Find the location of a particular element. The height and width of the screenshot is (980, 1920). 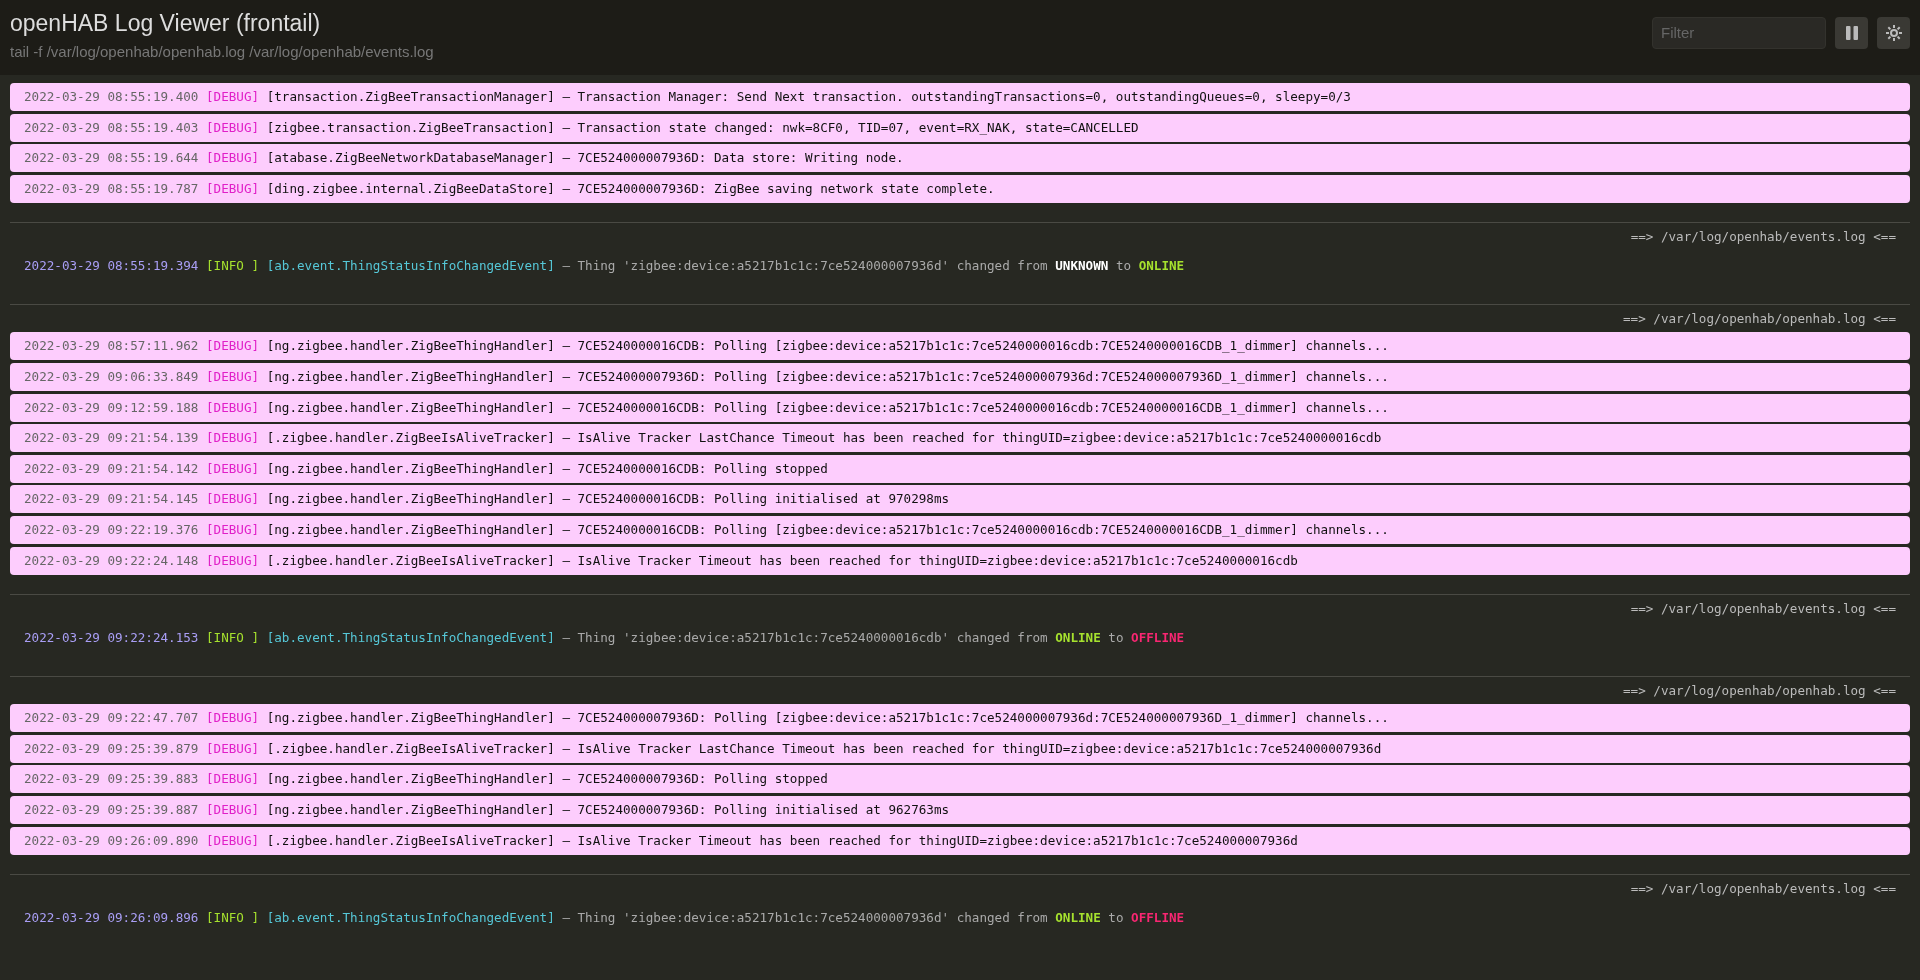

pause-button is located at coordinates (1851, 32).